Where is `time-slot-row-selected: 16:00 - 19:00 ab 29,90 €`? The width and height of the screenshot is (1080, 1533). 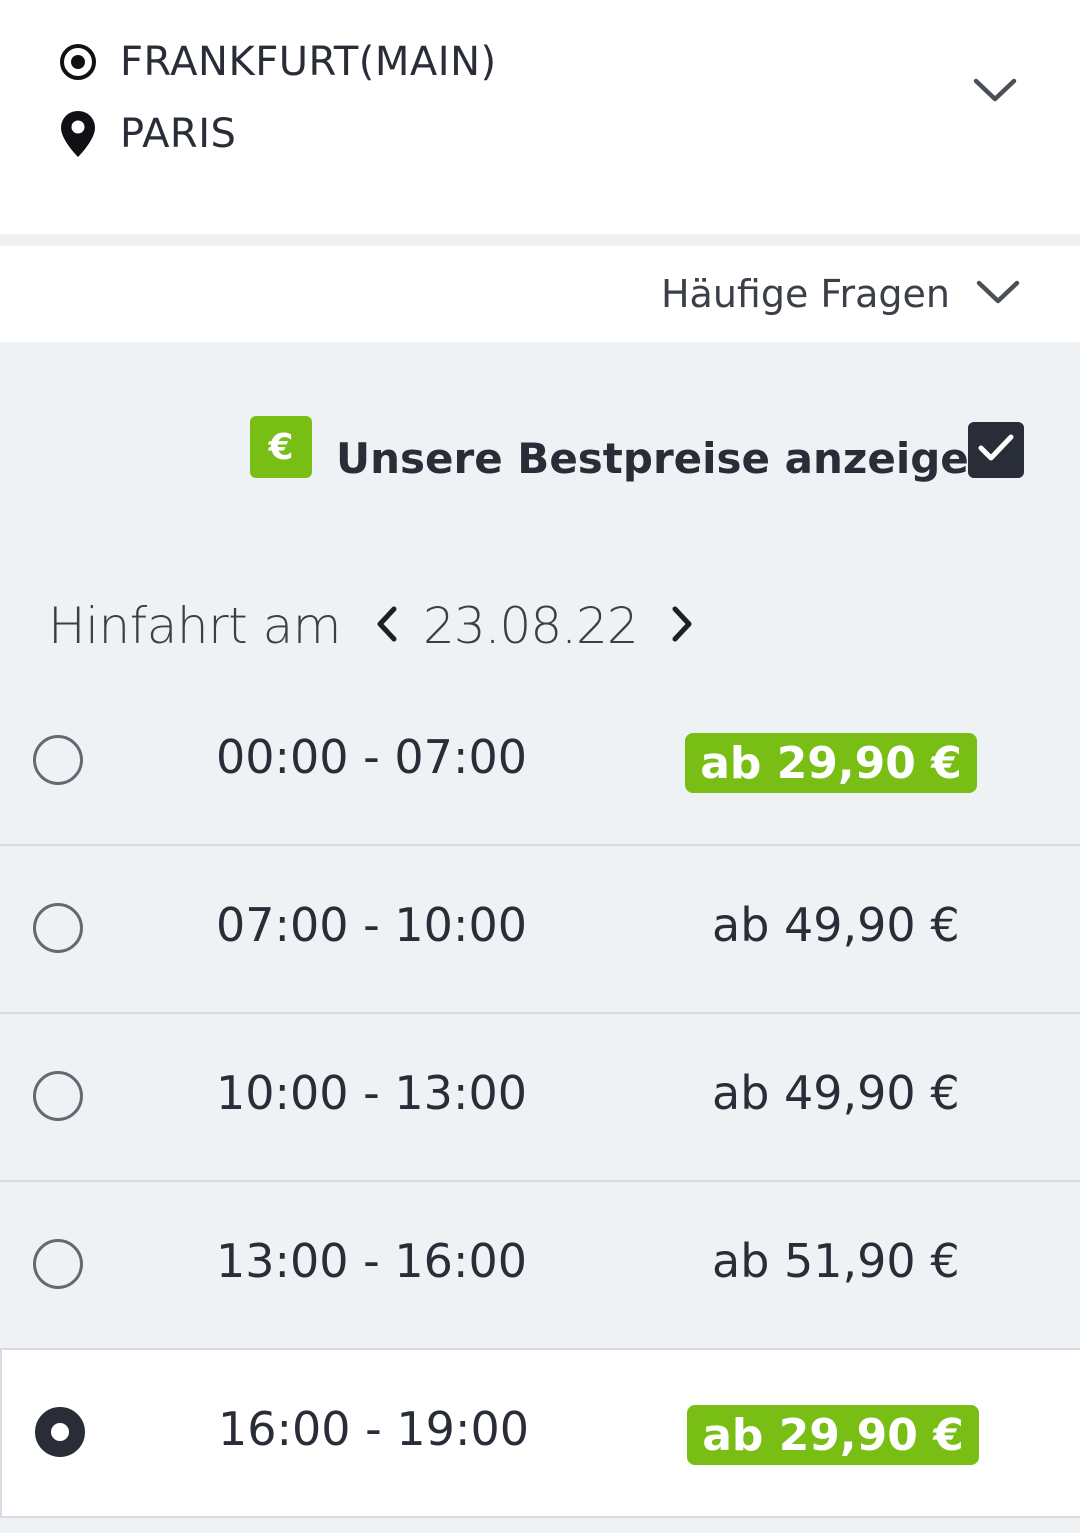 time-slot-row-selected: 16:00 - 19:00 ab 29,90 € is located at coordinates (540, 1434).